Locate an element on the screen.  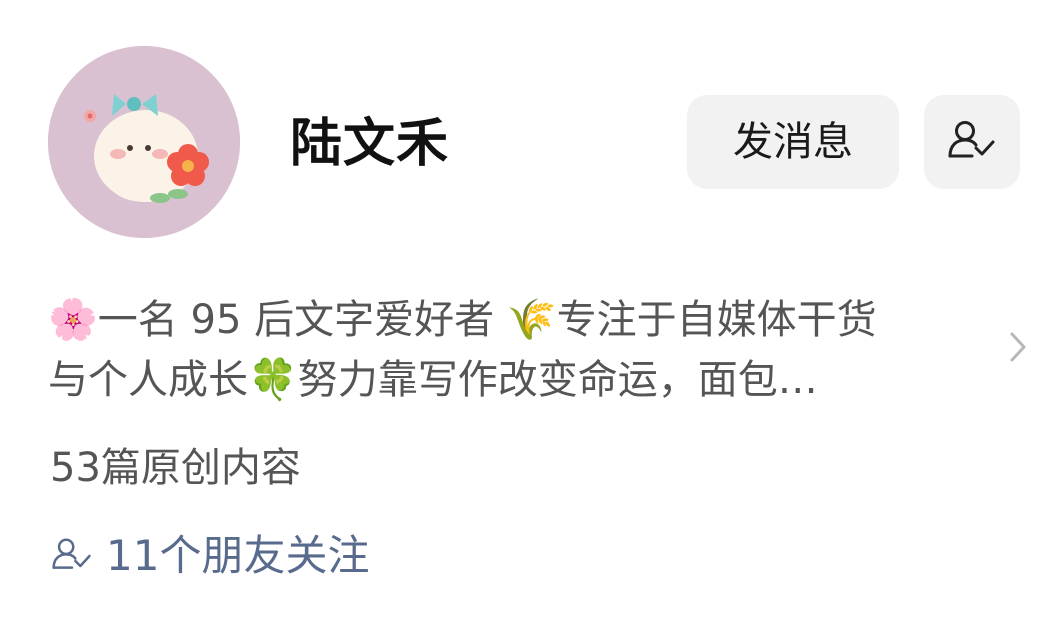
follow-button is located at coordinates (972, 142).